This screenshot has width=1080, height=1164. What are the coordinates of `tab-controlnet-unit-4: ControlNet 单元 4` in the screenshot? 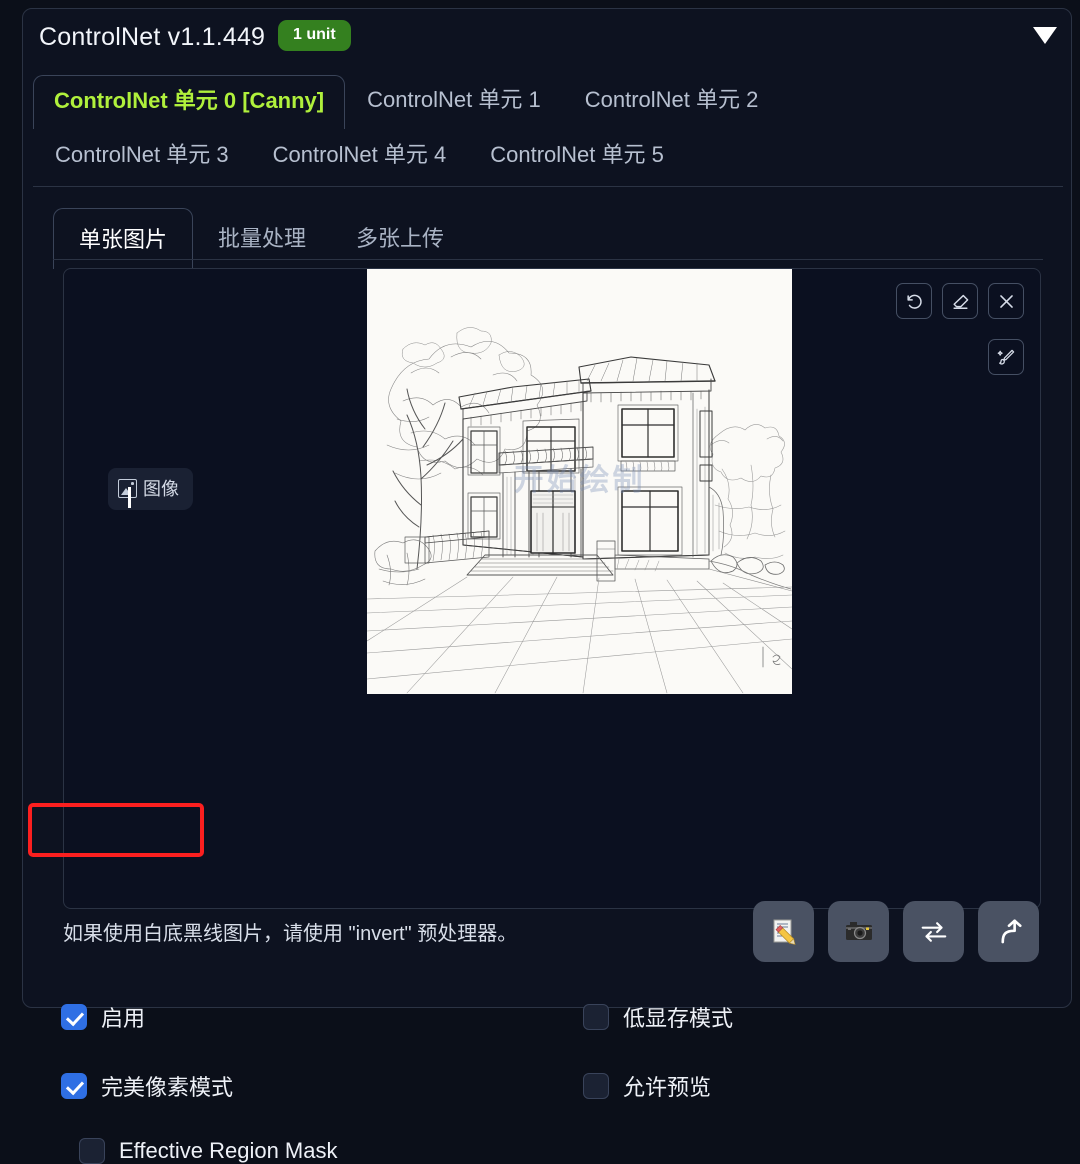 It's located at (360, 156).